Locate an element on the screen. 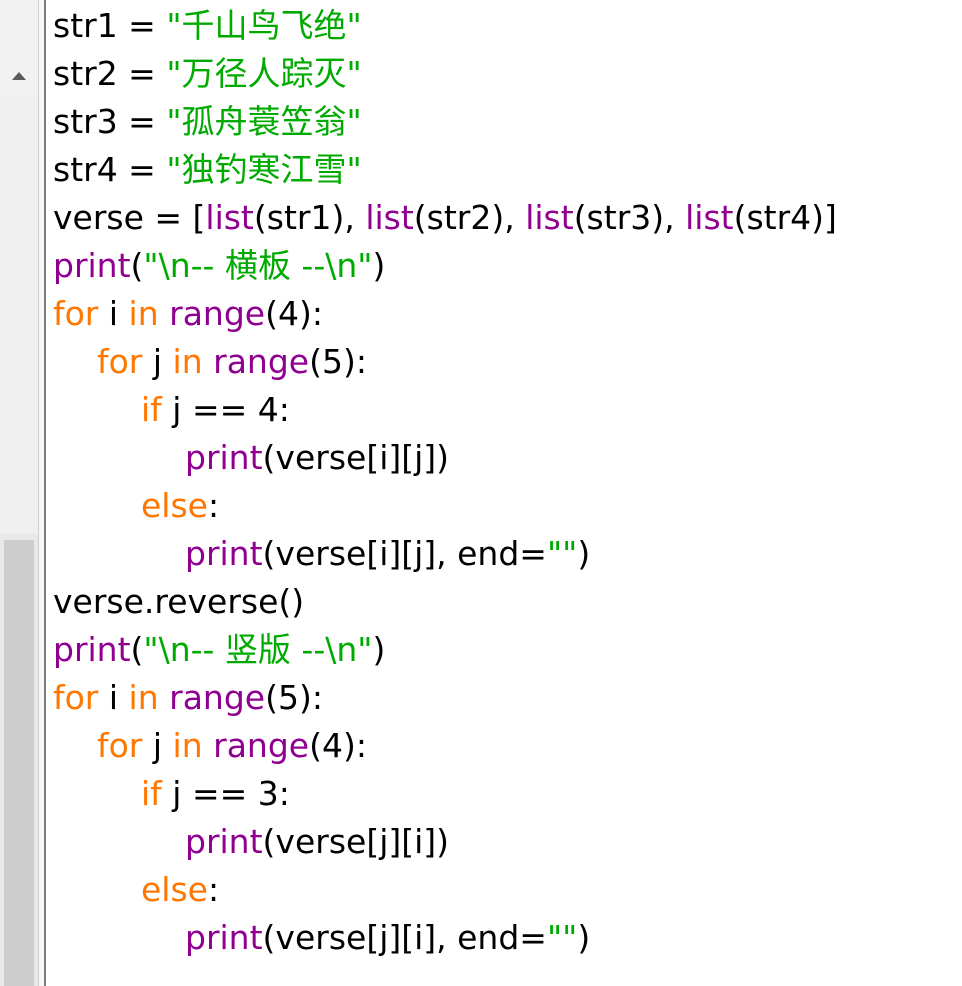  code-line: for i in range(4): is located at coordinates (188, 314).